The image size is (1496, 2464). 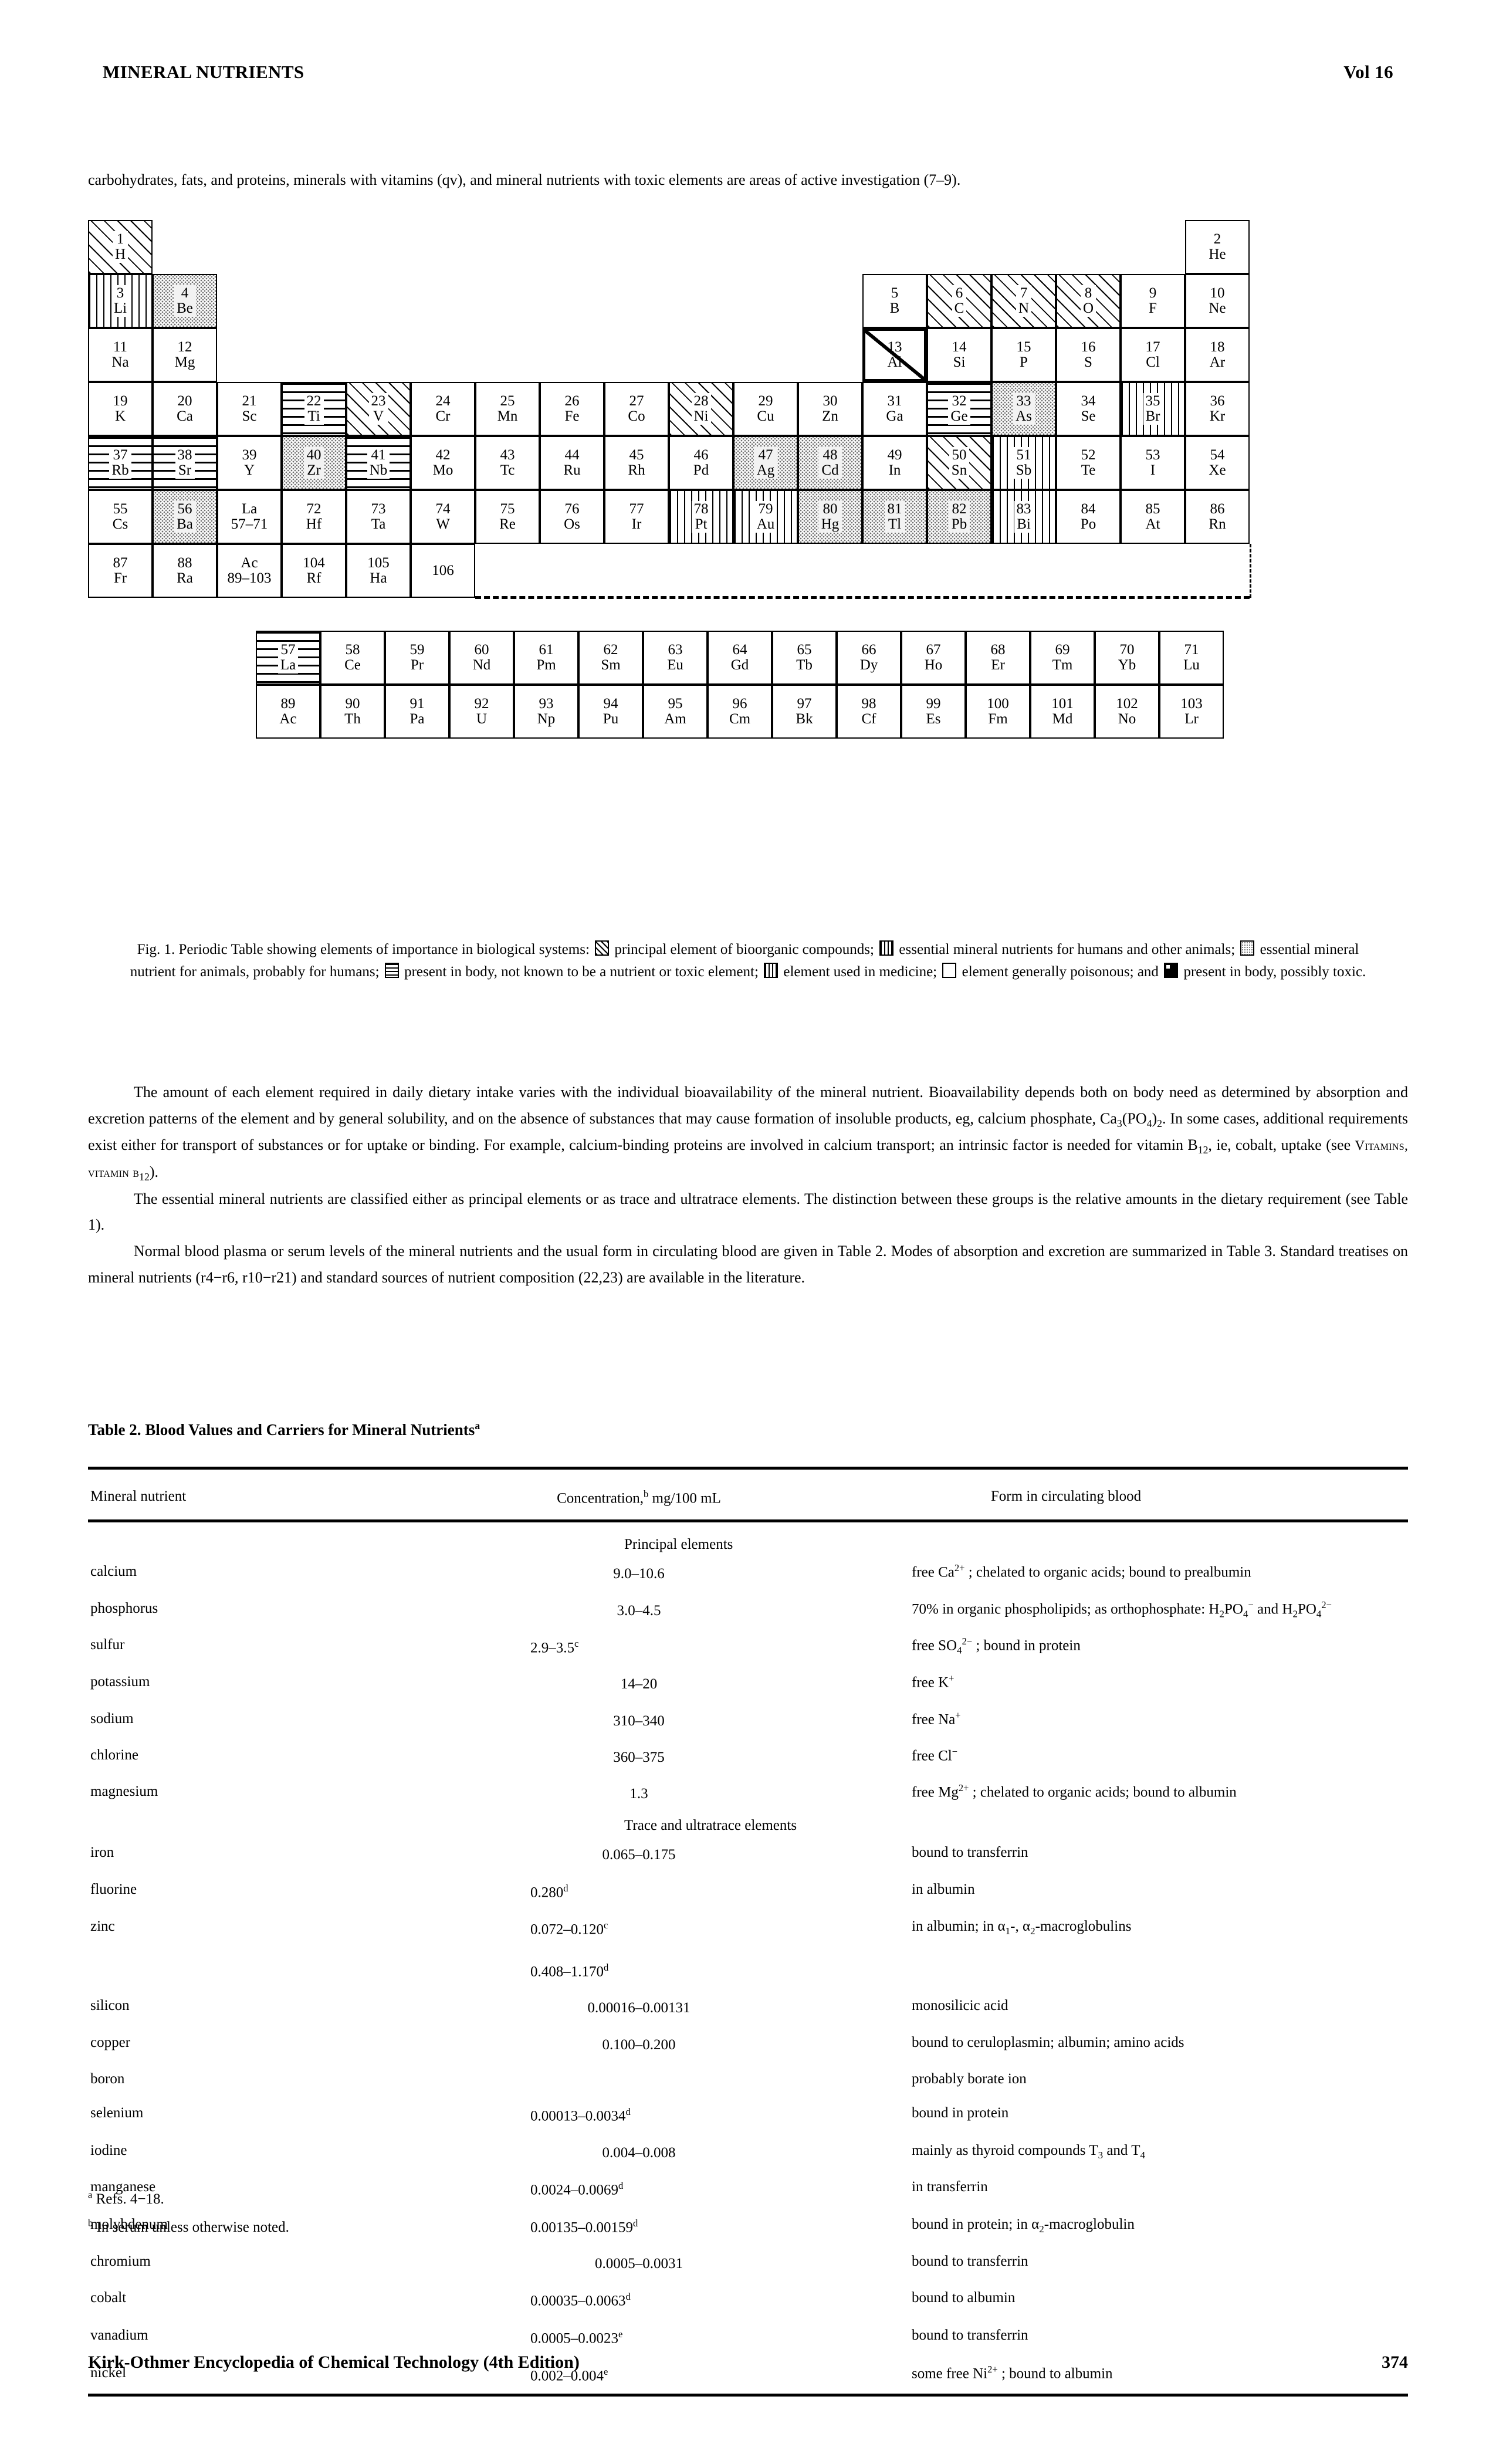 What do you see at coordinates (102, 1927) in the screenshot?
I see `cell-mineral-nutrient: zinc` at bounding box center [102, 1927].